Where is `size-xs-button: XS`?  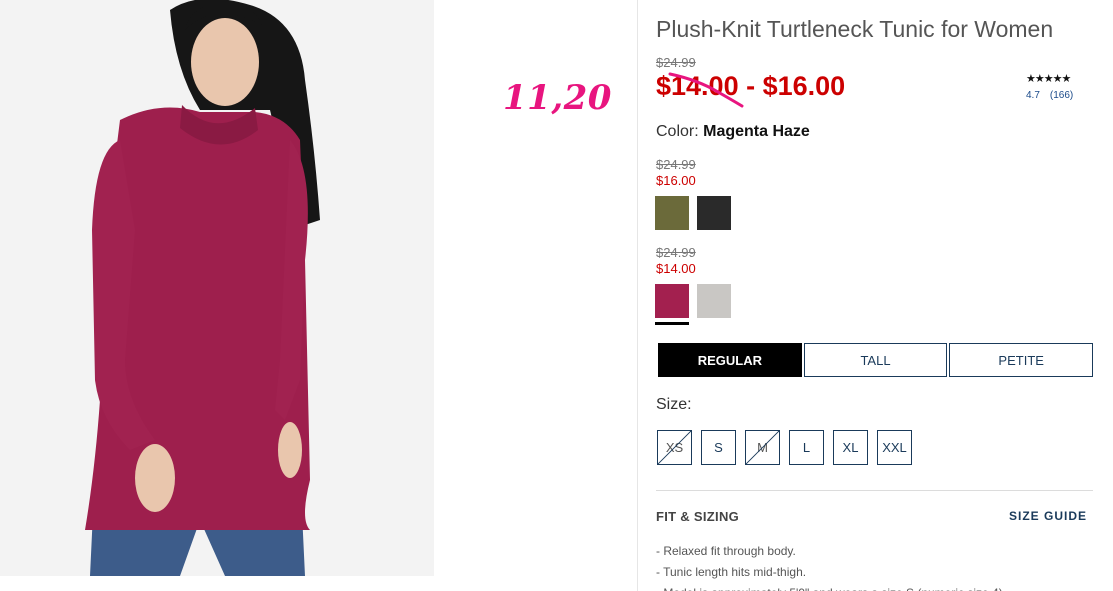
size-xs-button: XS is located at coordinates (674, 447).